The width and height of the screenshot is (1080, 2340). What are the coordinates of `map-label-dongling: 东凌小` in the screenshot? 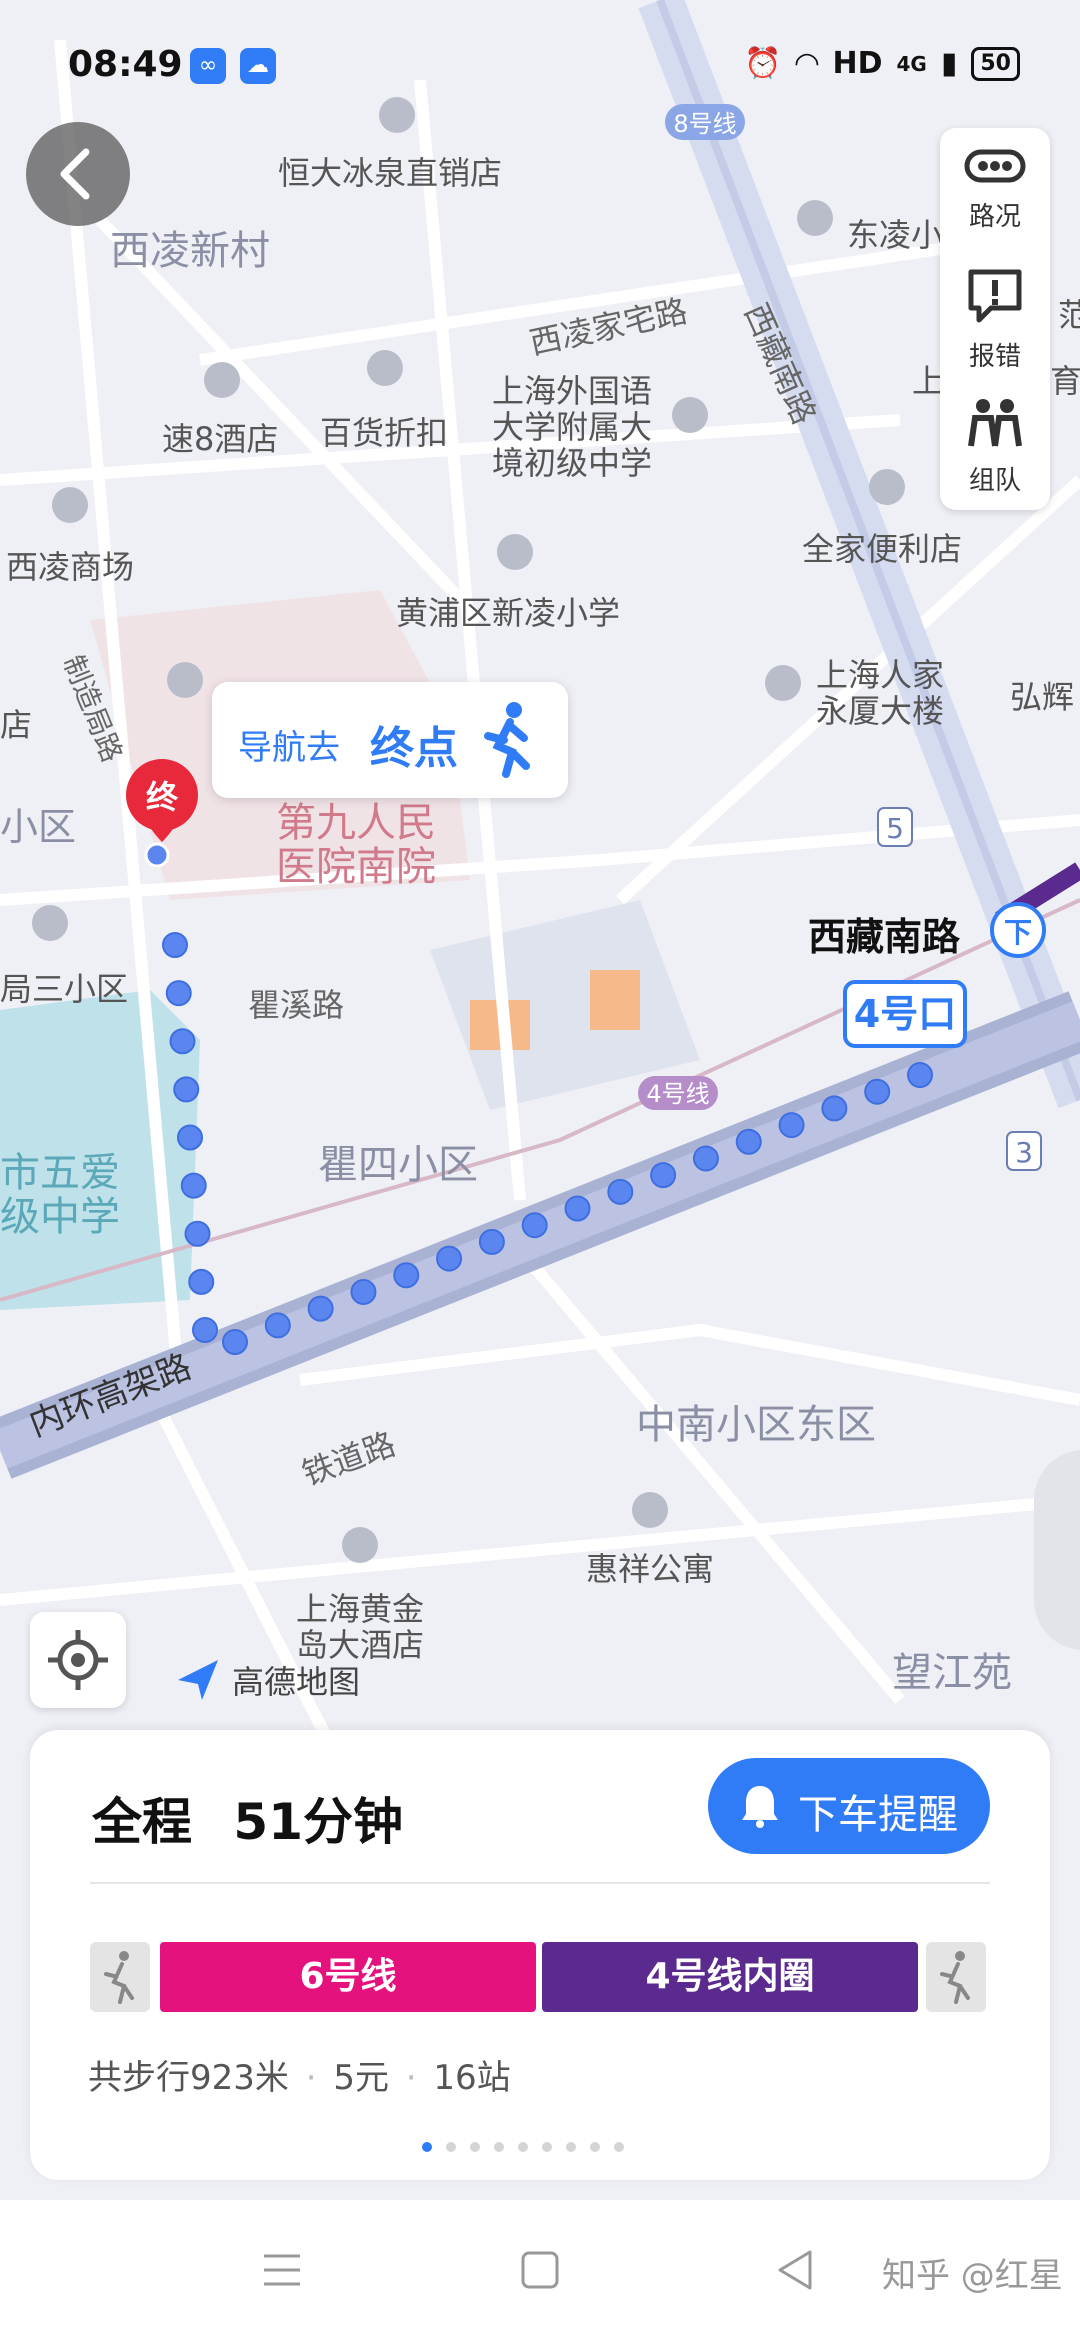 It's located at (895, 233).